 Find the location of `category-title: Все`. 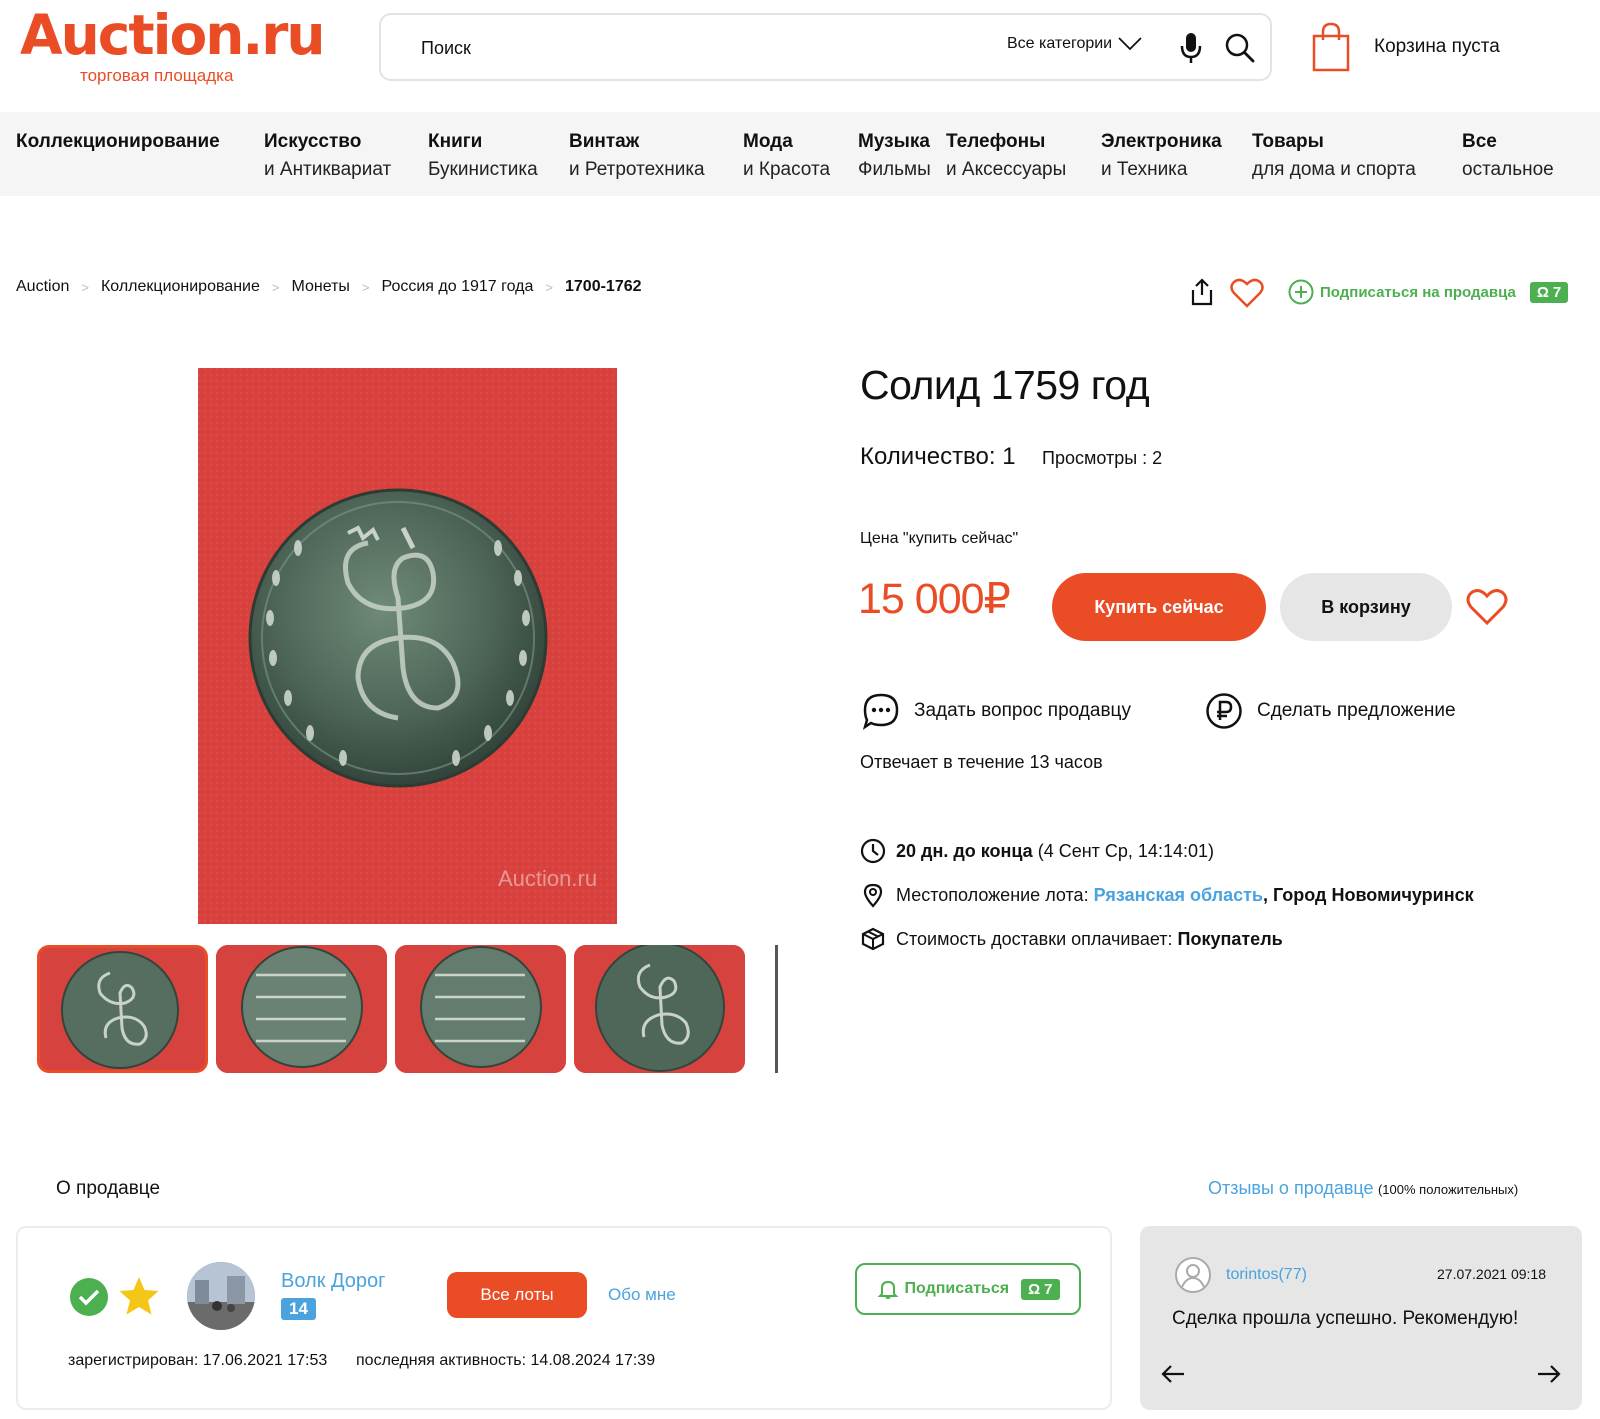

category-title: Все is located at coordinates (1479, 141).